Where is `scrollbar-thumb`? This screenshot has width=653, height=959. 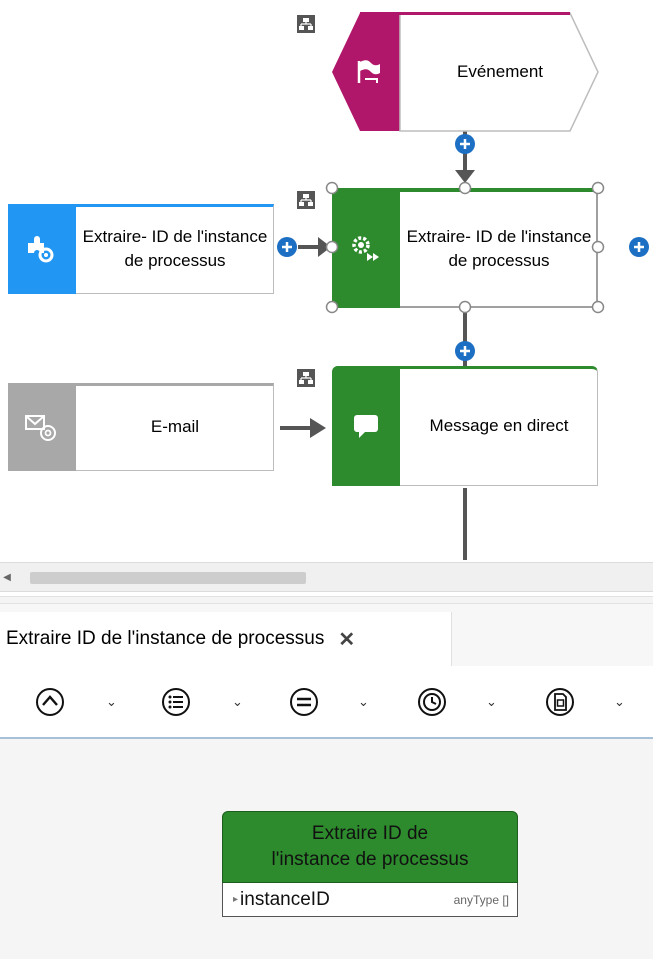 scrollbar-thumb is located at coordinates (168, 578).